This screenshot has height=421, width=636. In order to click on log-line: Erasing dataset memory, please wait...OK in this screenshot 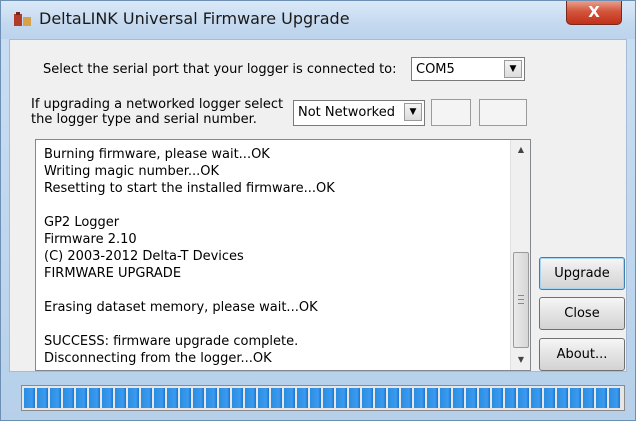, I will do `click(181, 307)`.